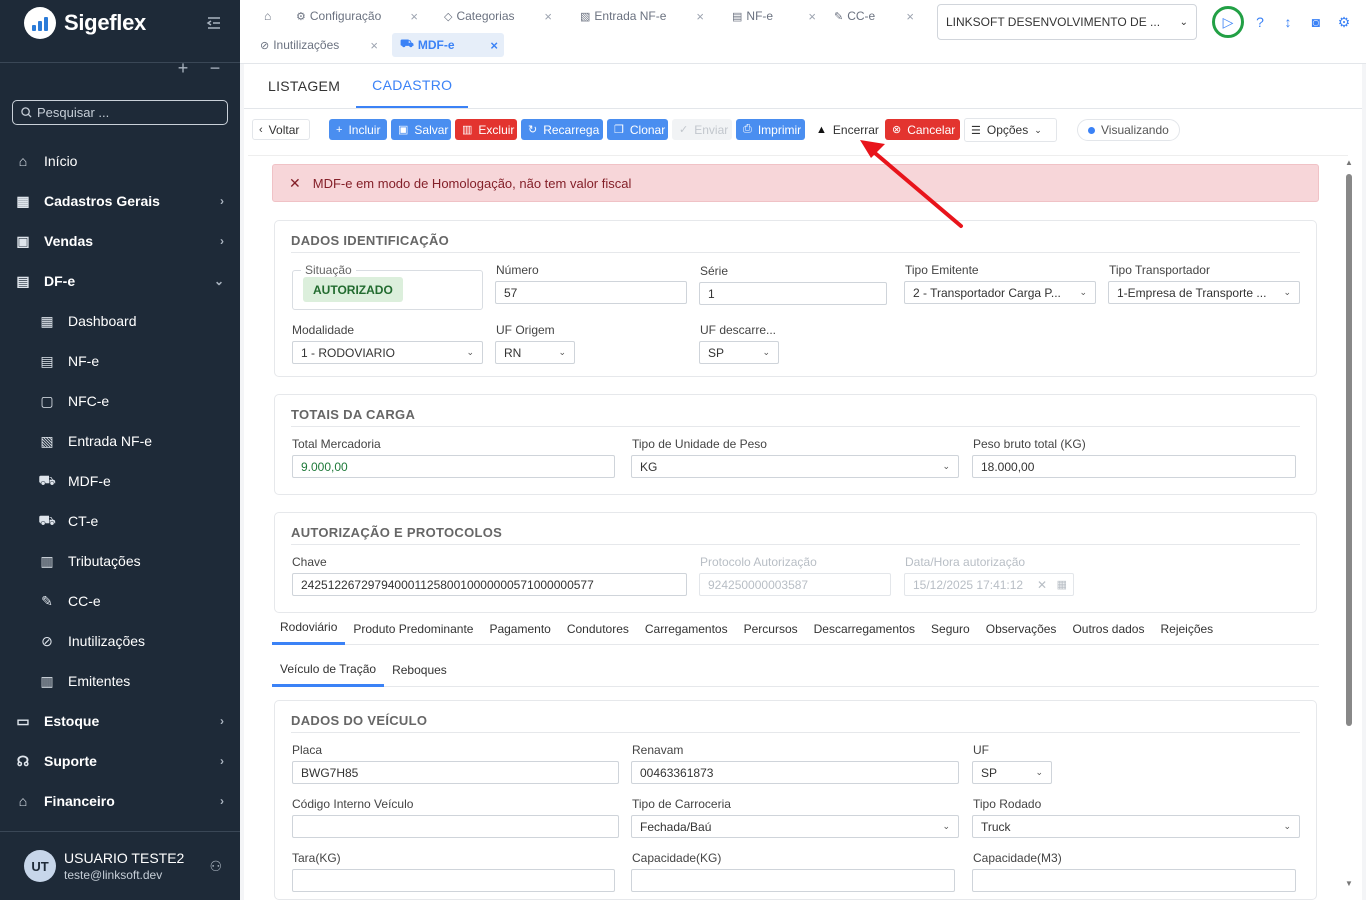 The width and height of the screenshot is (1366, 900). Describe the element at coordinates (793, 293) in the screenshot. I see `serie-field: 1` at that location.